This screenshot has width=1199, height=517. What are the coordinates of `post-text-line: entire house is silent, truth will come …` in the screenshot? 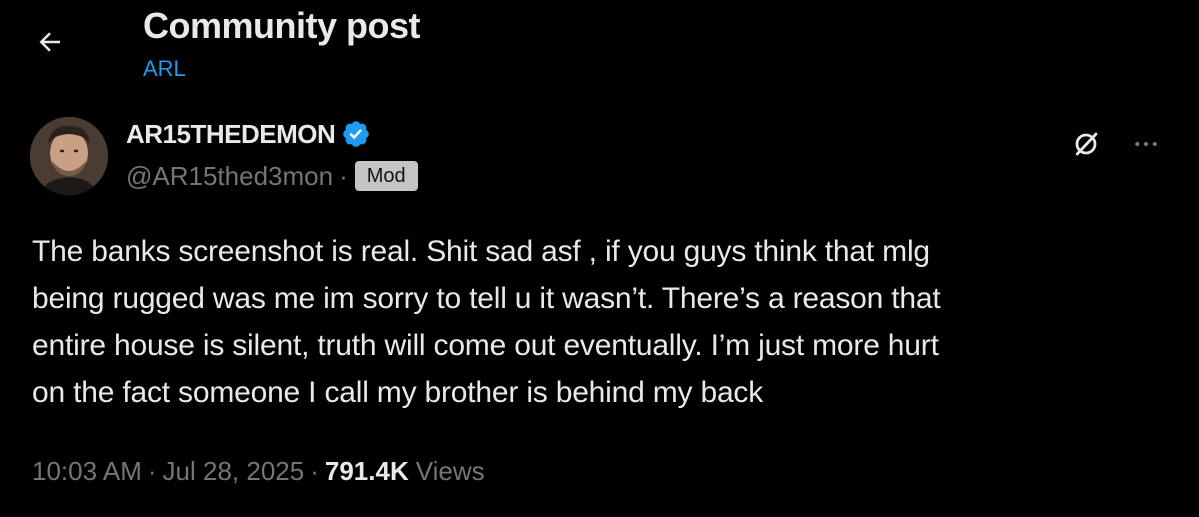 It's located at (485, 345).